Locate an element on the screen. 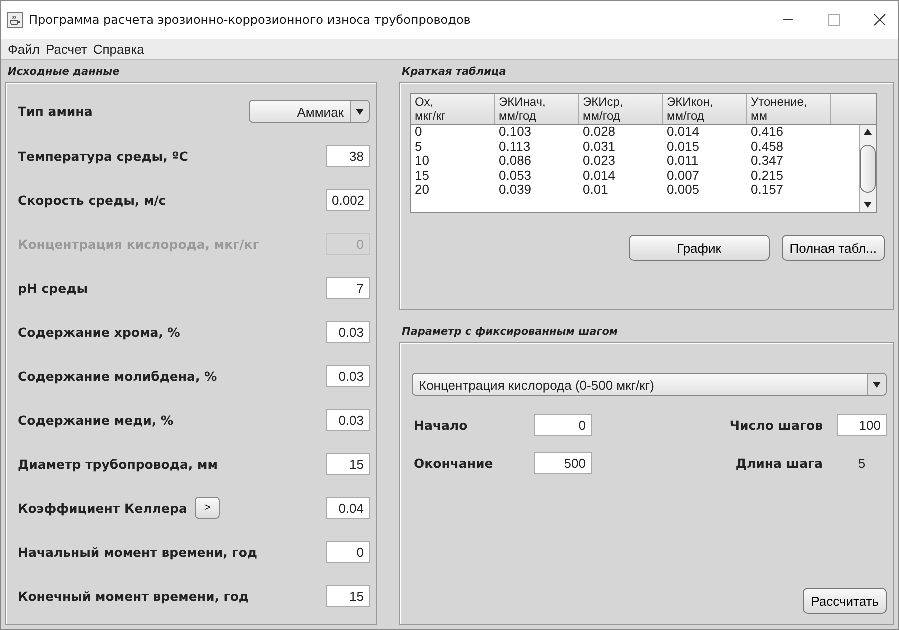 This screenshot has width=899, height=630. calculate-button: Рассчитать is located at coordinates (845, 601).